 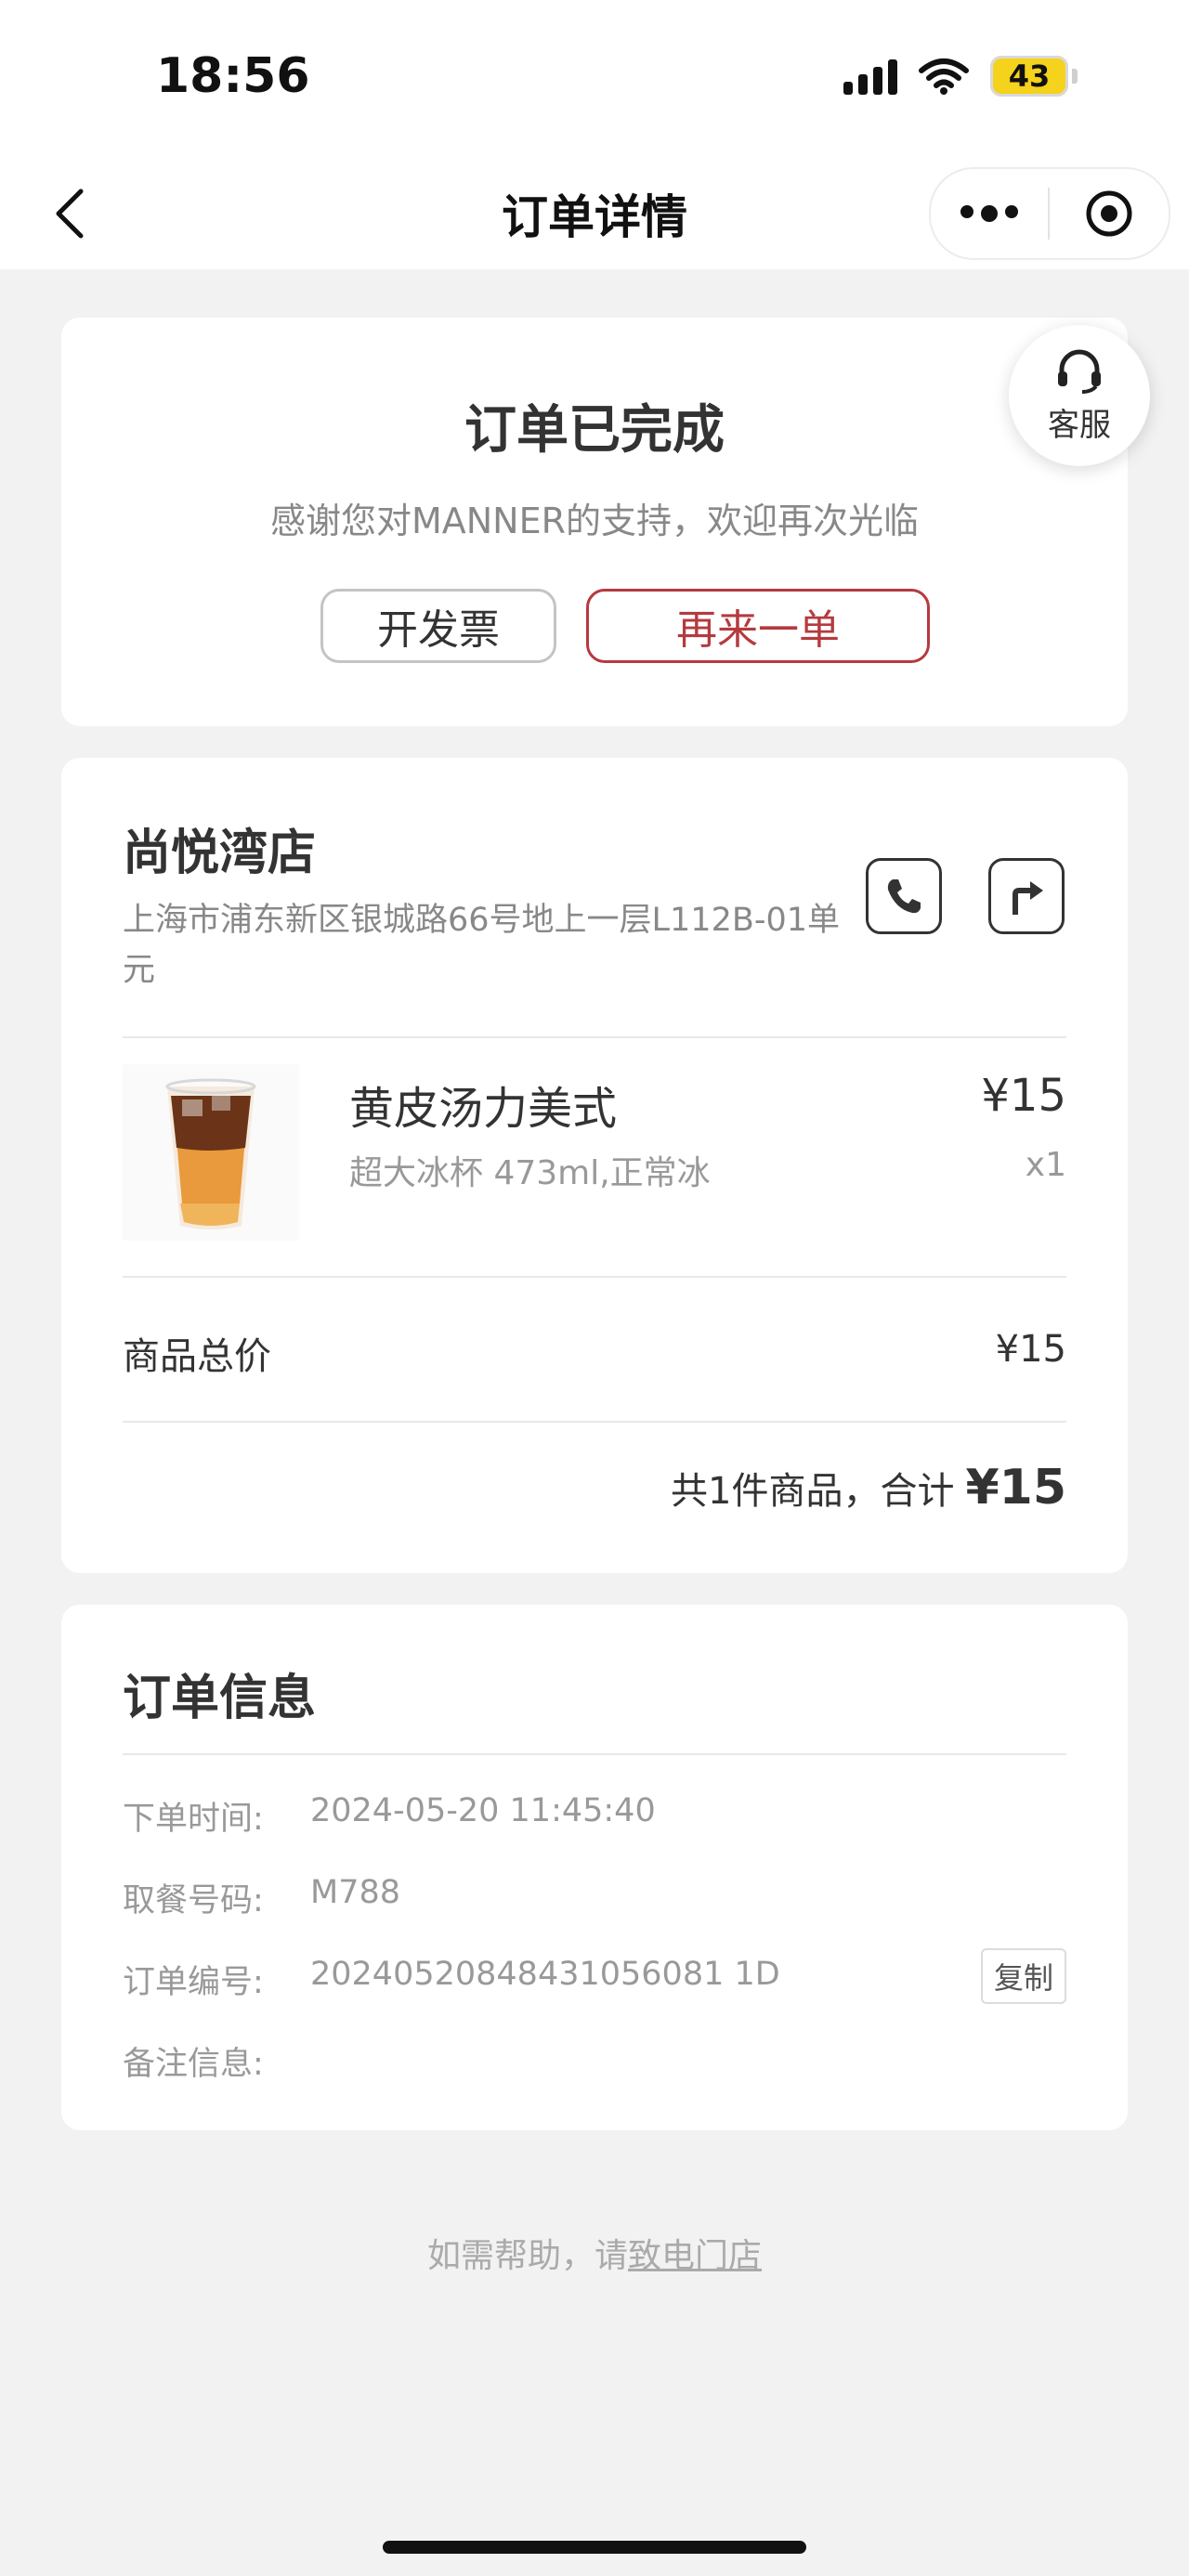 What do you see at coordinates (1046, 1165) in the screenshot?
I see `product-quantity: x1` at bounding box center [1046, 1165].